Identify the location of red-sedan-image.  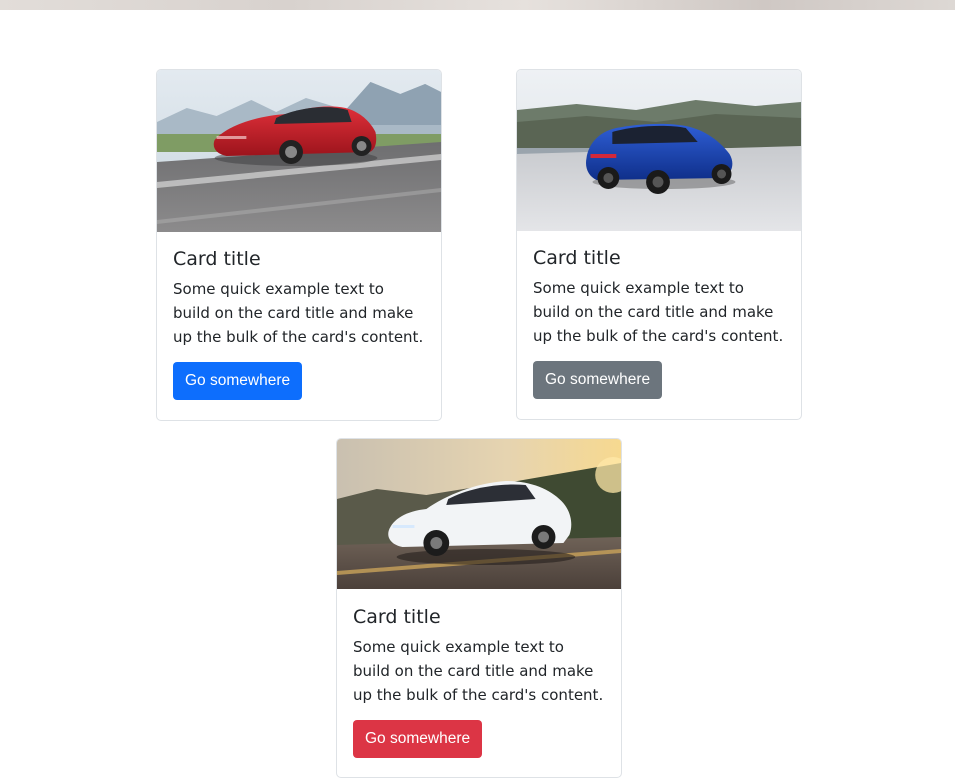
(299, 151).